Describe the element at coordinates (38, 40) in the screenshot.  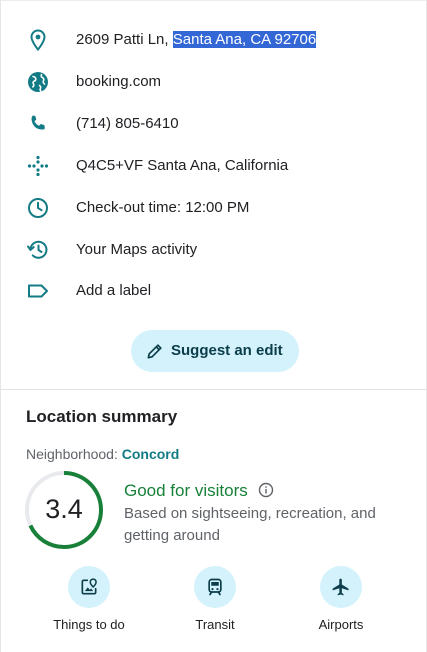
I see `location-pin-icon` at that location.